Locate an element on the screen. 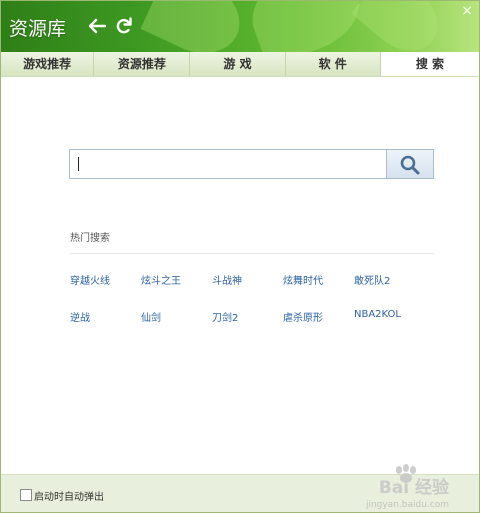  tab-games: 游 戏 is located at coordinates (238, 64).